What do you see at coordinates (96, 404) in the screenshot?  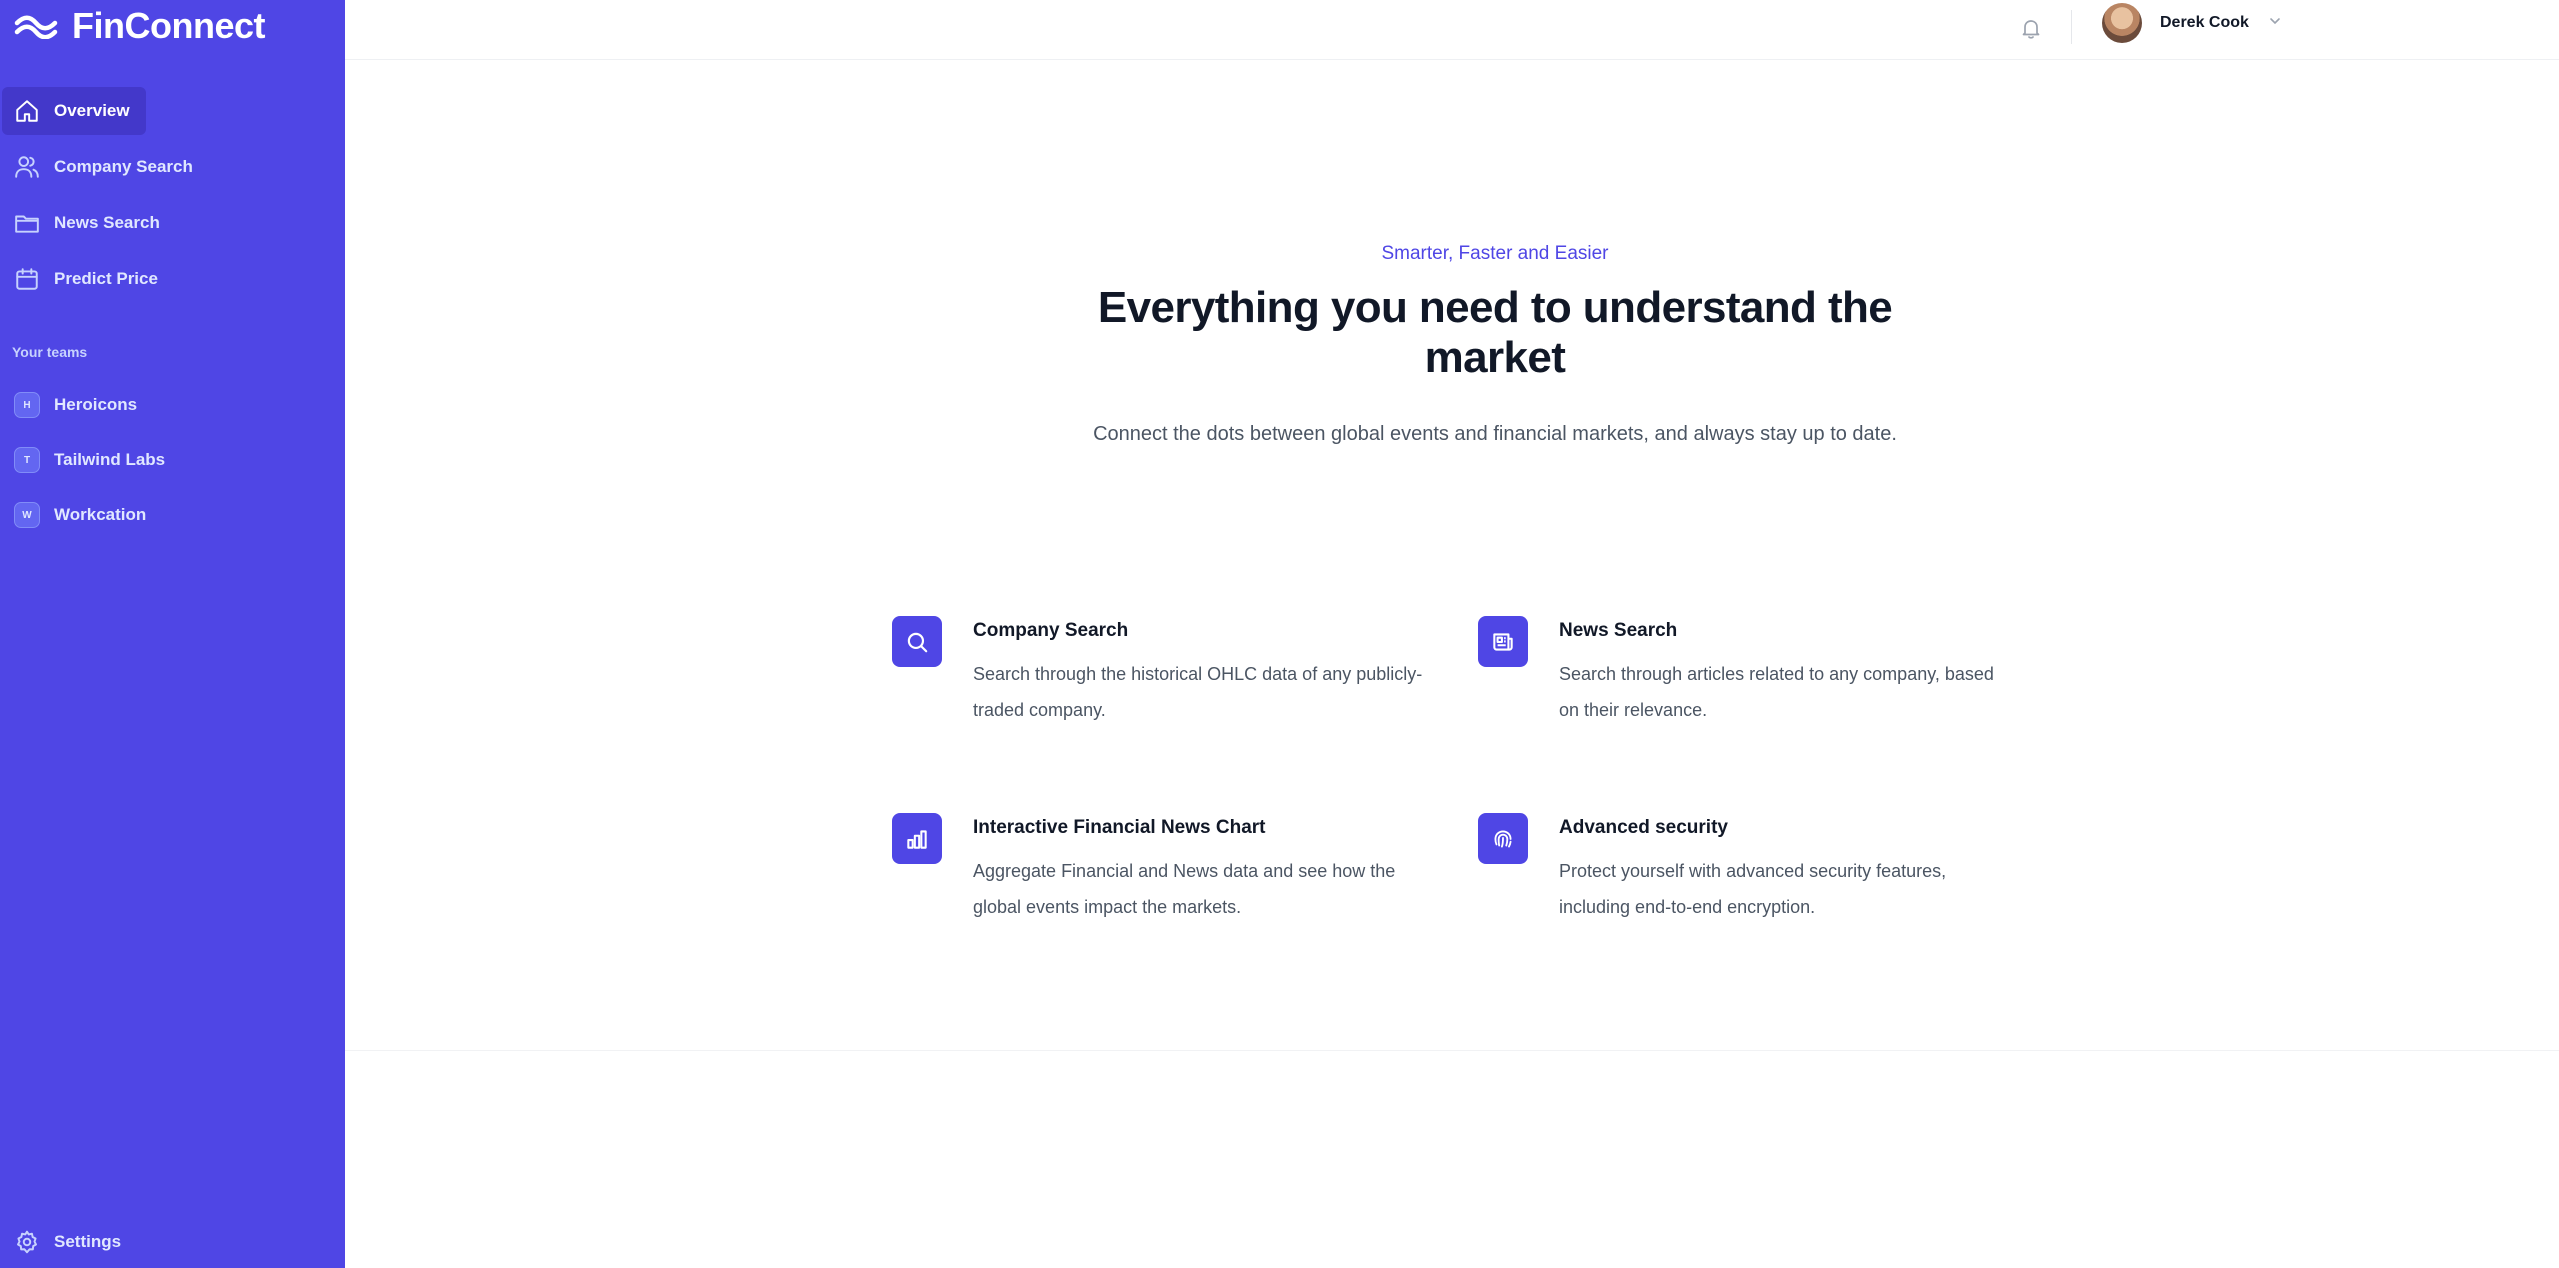 I see `team-label: Heroicons` at bounding box center [96, 404].